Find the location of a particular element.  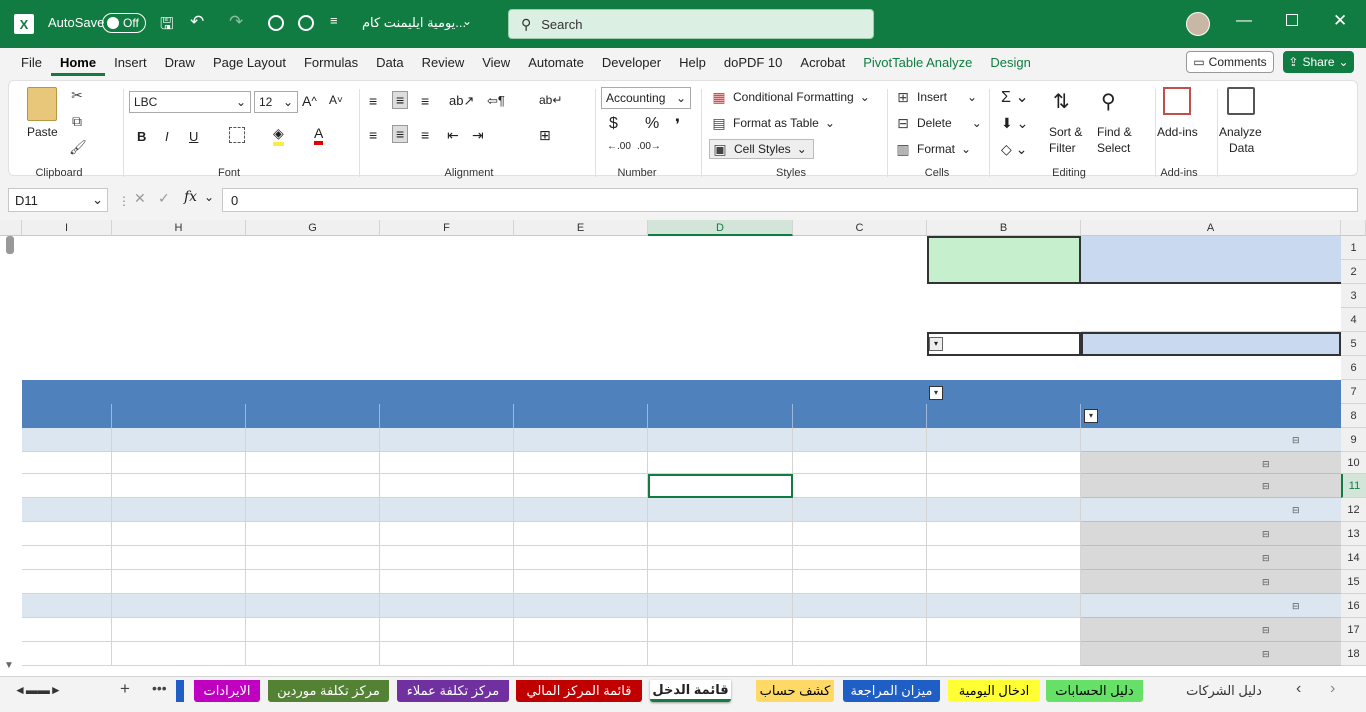

align-left-icon: ≡ is located at coordinates (373, 135).